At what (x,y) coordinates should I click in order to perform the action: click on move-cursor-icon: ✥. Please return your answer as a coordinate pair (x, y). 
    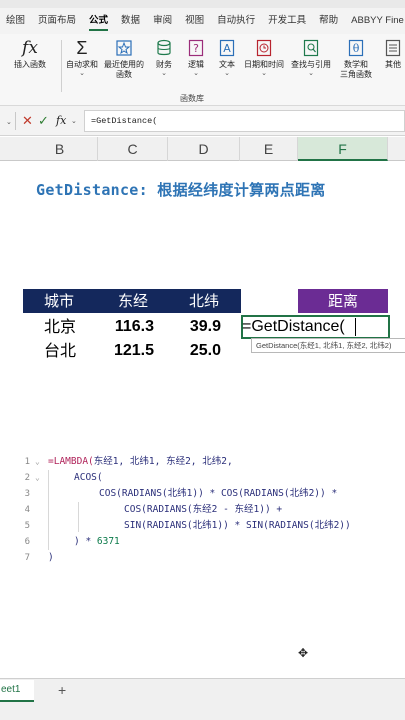
    Looking at the image, I should click on (303, 653).